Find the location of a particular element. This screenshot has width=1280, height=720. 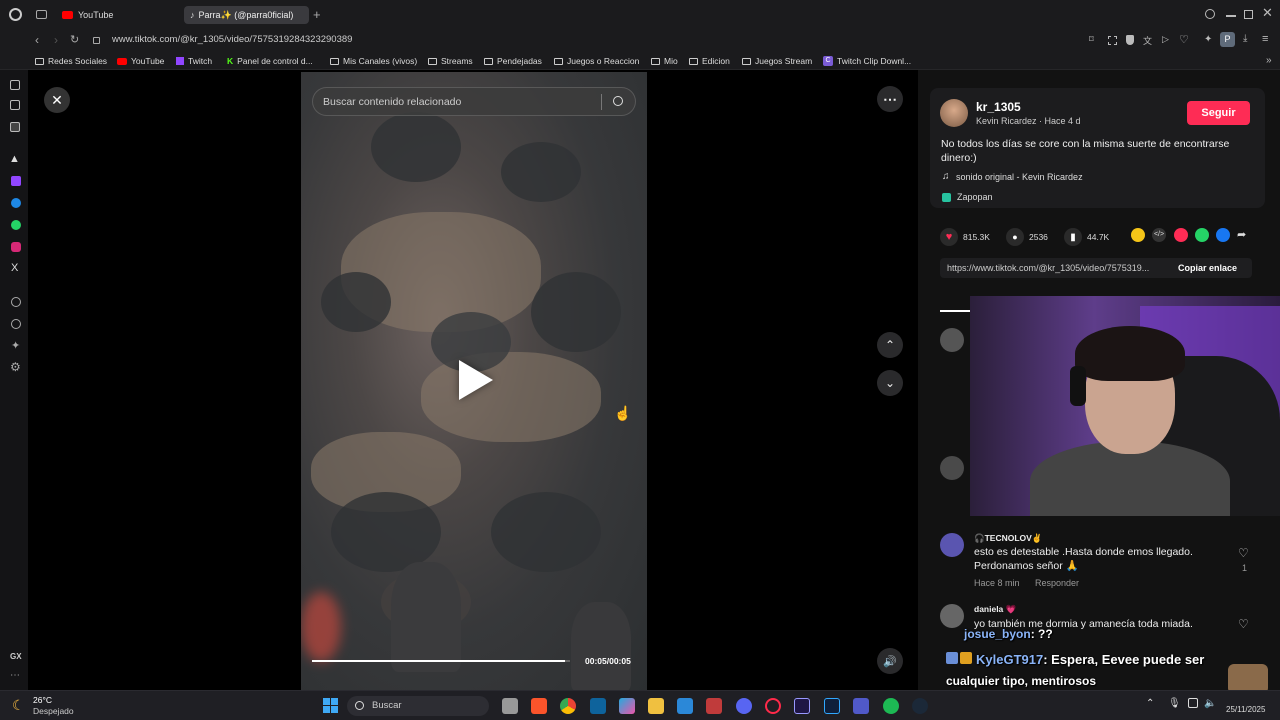

x-twitter-icon: X is located at coordinates (14, 268).